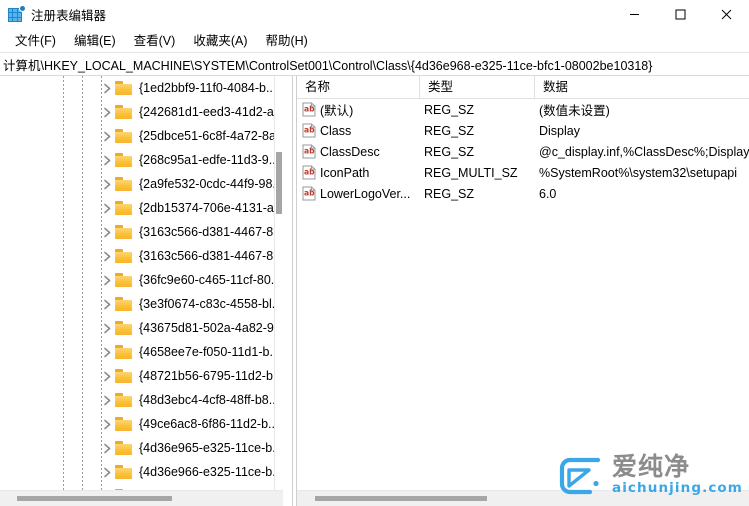  Describe the element at coordinates (644, 151) in the screenshot. I see `value-data-cell: @c_display.inf,%ClassDesc%;Display` at that location.